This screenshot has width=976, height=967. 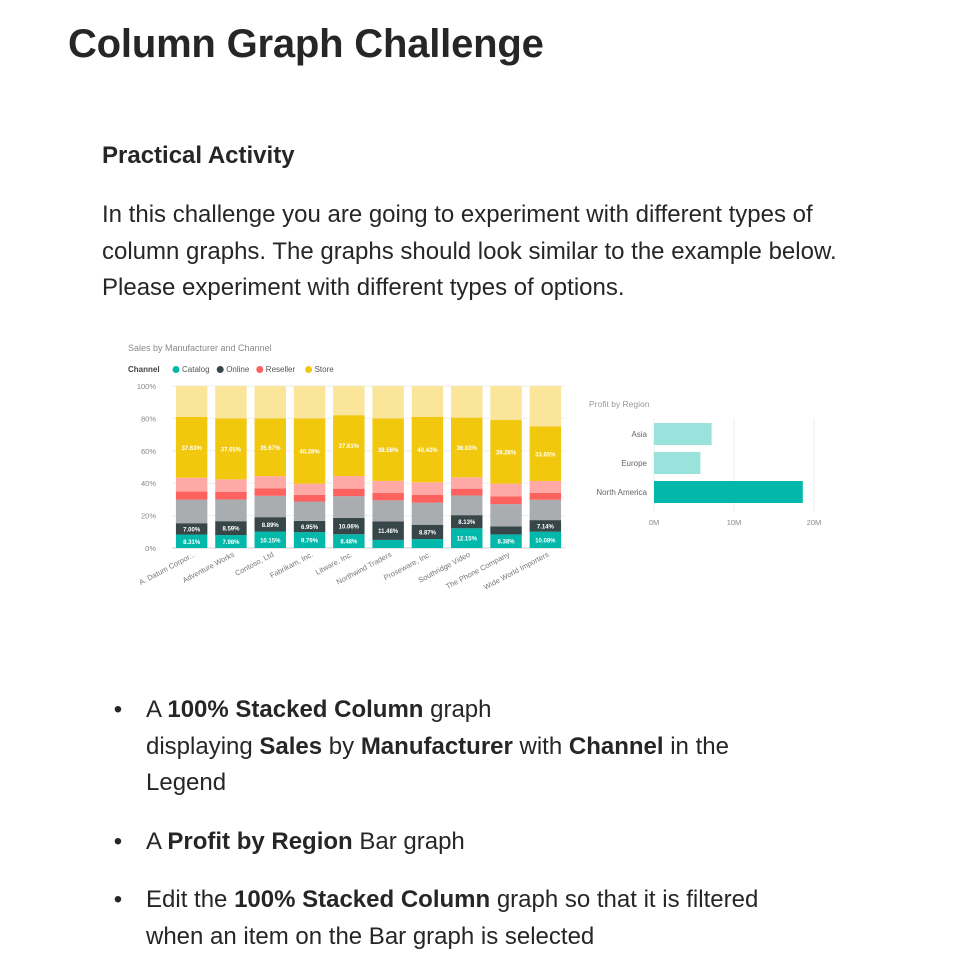 What do you see at coordinates (621, 492) in the screenshot?
I see `y-tick-label: North America` at bounding box center [621, 492].